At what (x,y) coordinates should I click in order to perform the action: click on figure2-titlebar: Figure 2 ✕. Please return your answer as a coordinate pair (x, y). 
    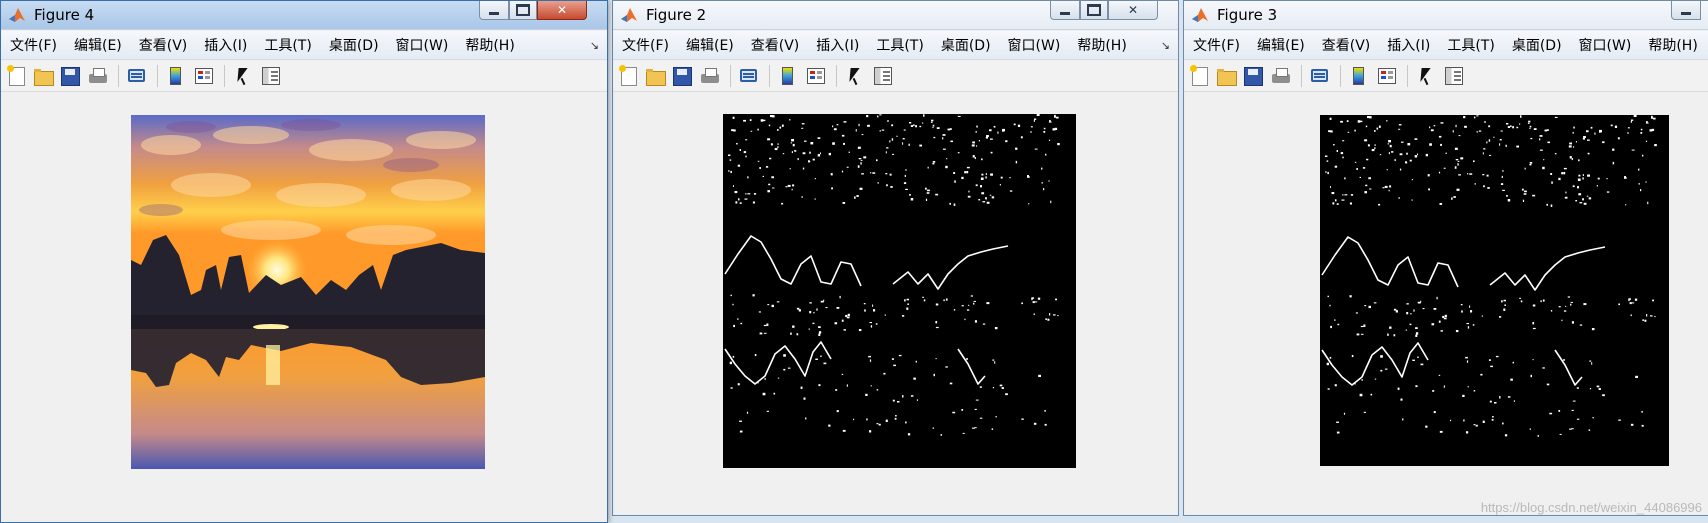
    Looking at the image, I should click on (895, 15).